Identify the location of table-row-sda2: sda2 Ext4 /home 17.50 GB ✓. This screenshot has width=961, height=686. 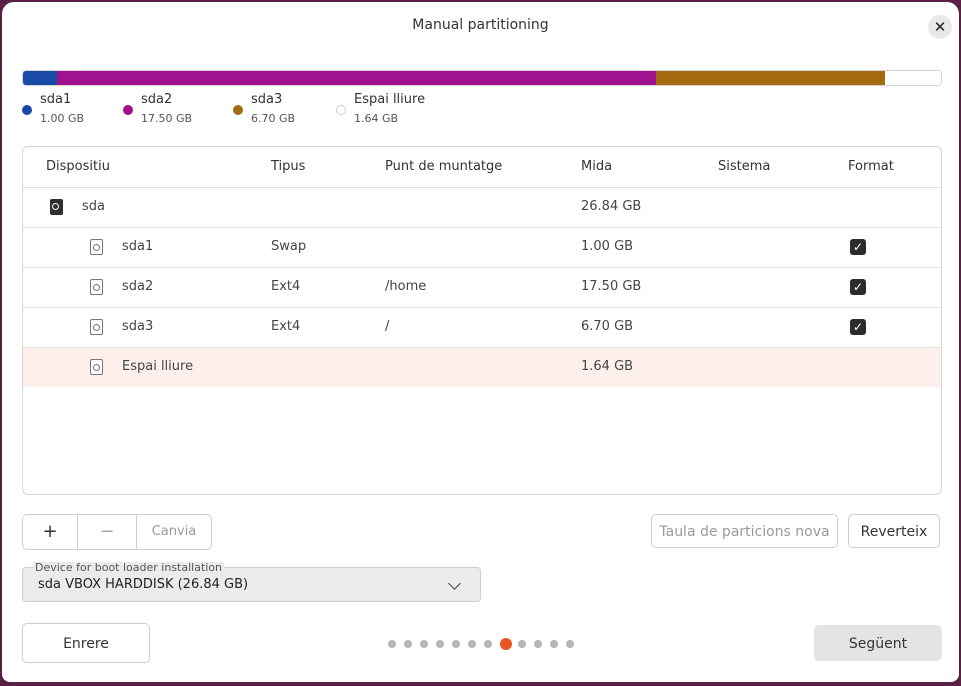
(482, 288).